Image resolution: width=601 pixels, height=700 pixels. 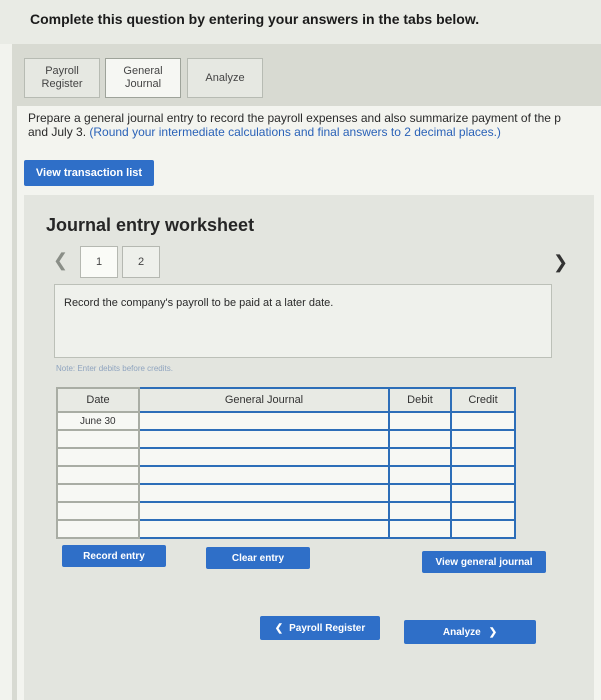 I want to click on worksheet-title: Journal entry worksheet, so click(x=150, y=225).